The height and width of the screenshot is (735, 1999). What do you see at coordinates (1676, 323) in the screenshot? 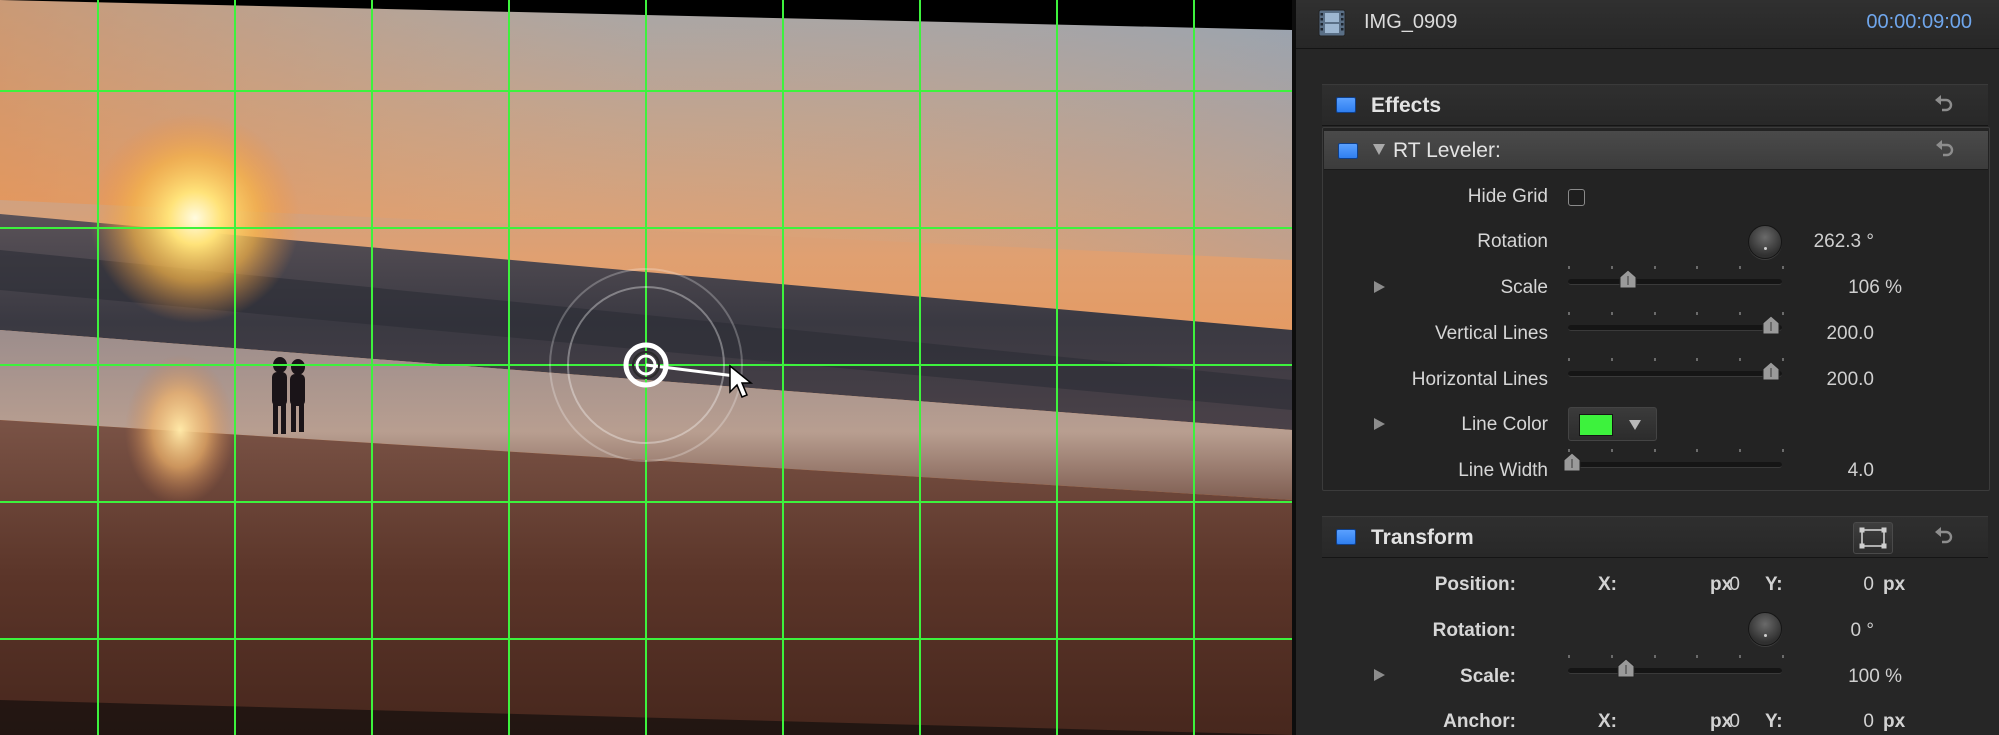
I see `vertical-lines-slider` at bounding box center [1676, 323].